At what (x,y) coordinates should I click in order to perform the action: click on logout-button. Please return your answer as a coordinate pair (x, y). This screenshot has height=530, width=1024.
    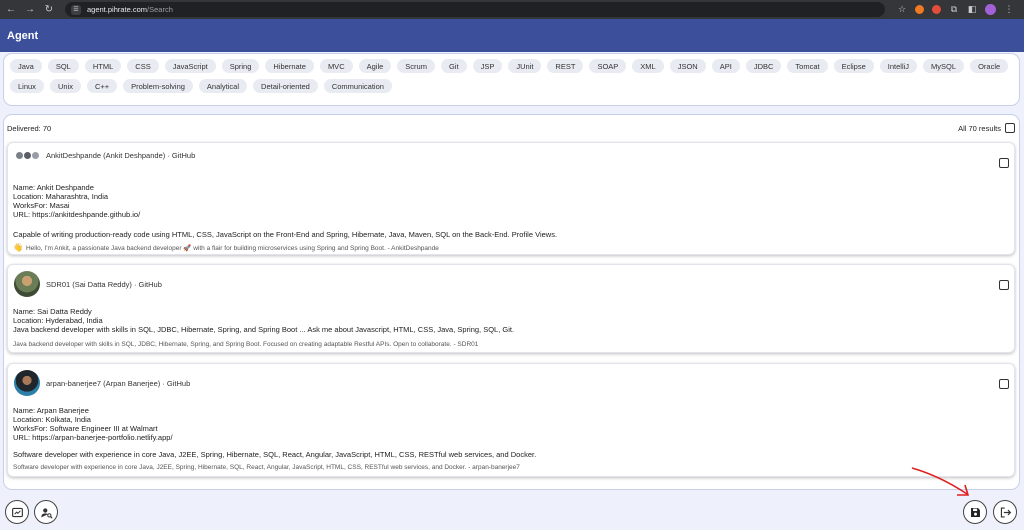
    Looking at the image, I should click on (1005, 512).